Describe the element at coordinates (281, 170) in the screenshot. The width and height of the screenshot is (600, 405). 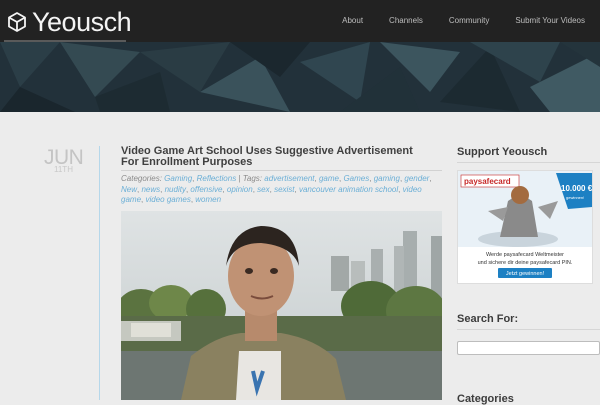
I see `title-rule` at that location.